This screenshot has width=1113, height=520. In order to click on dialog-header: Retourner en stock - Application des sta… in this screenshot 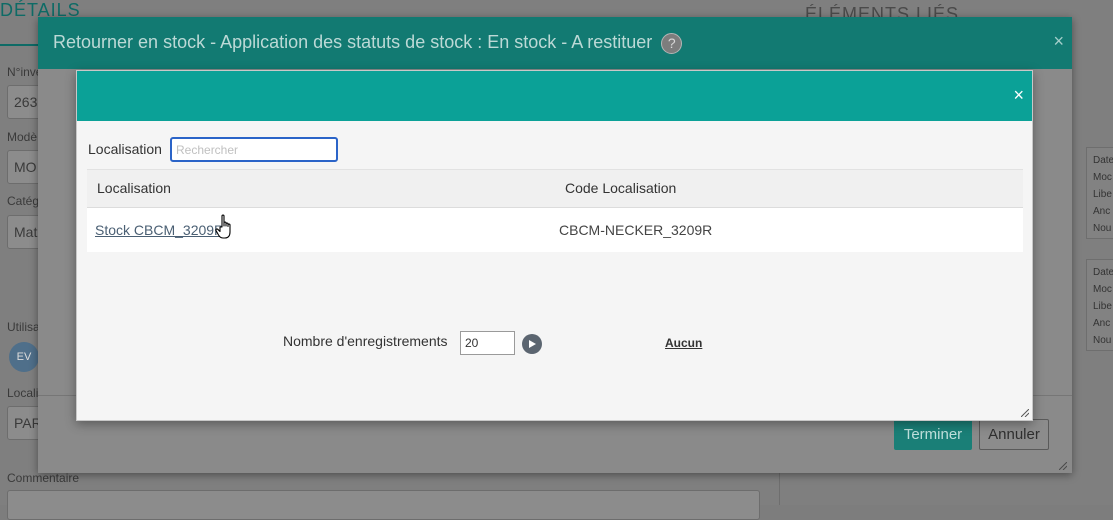, I will do `click(555, 43)`.